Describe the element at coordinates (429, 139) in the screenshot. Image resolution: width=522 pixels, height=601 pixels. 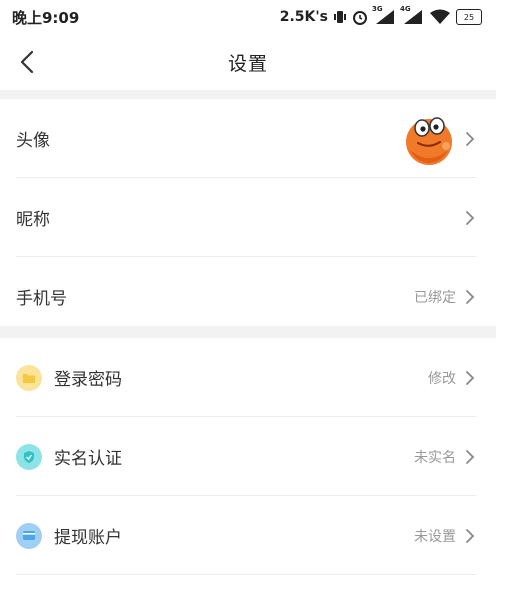
I see `avatar` at that location.